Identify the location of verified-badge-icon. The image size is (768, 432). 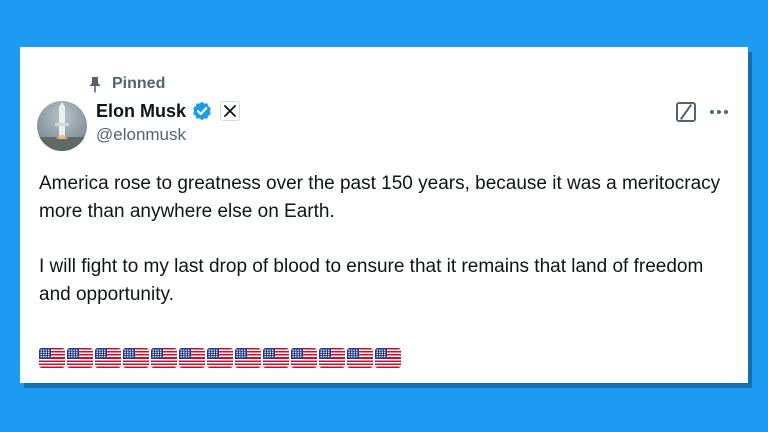
(202, 111).